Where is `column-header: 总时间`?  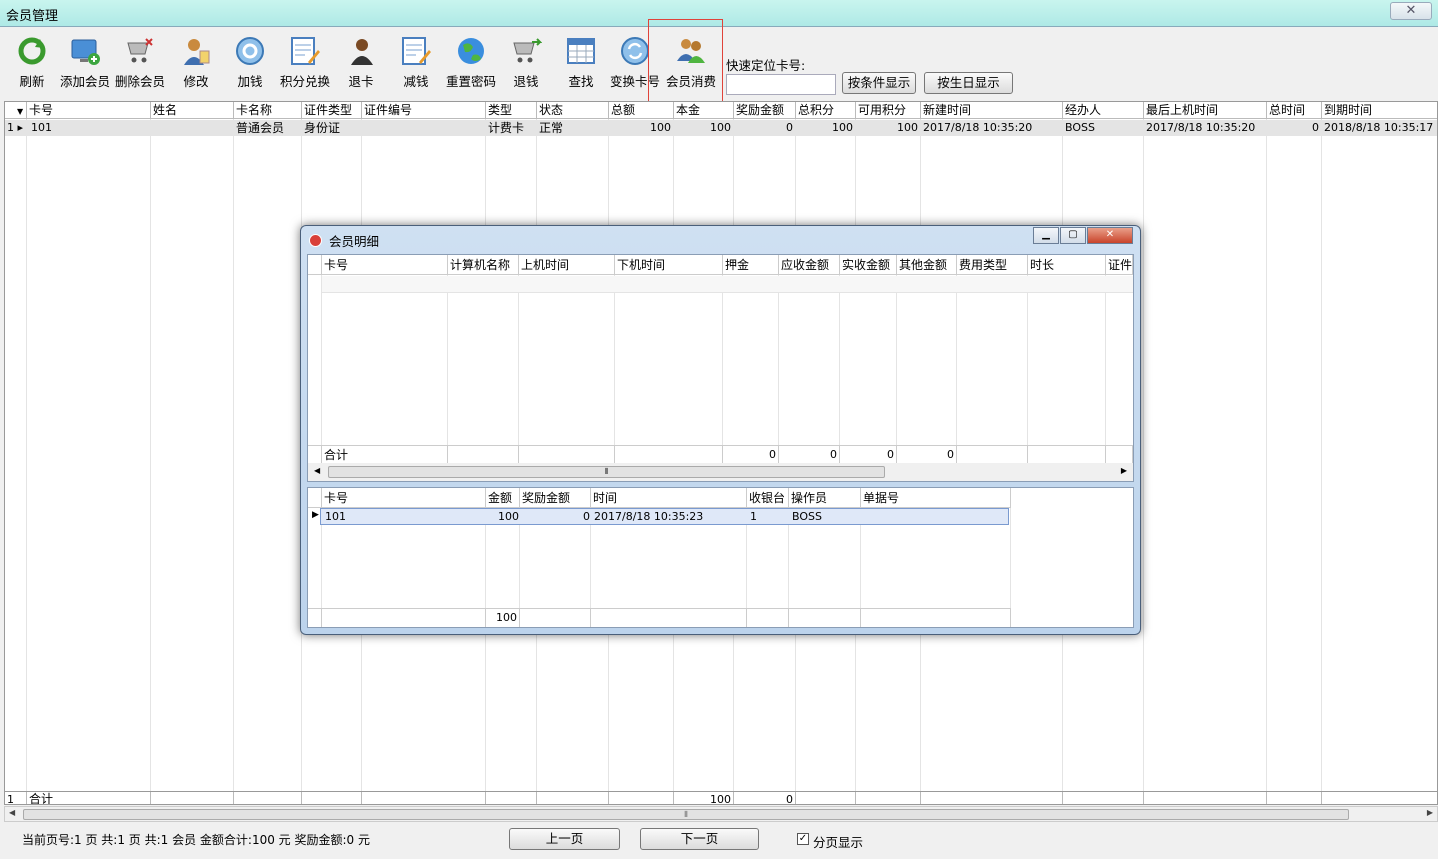 column-header: 总时间 is located at coordinates (1294, 110).